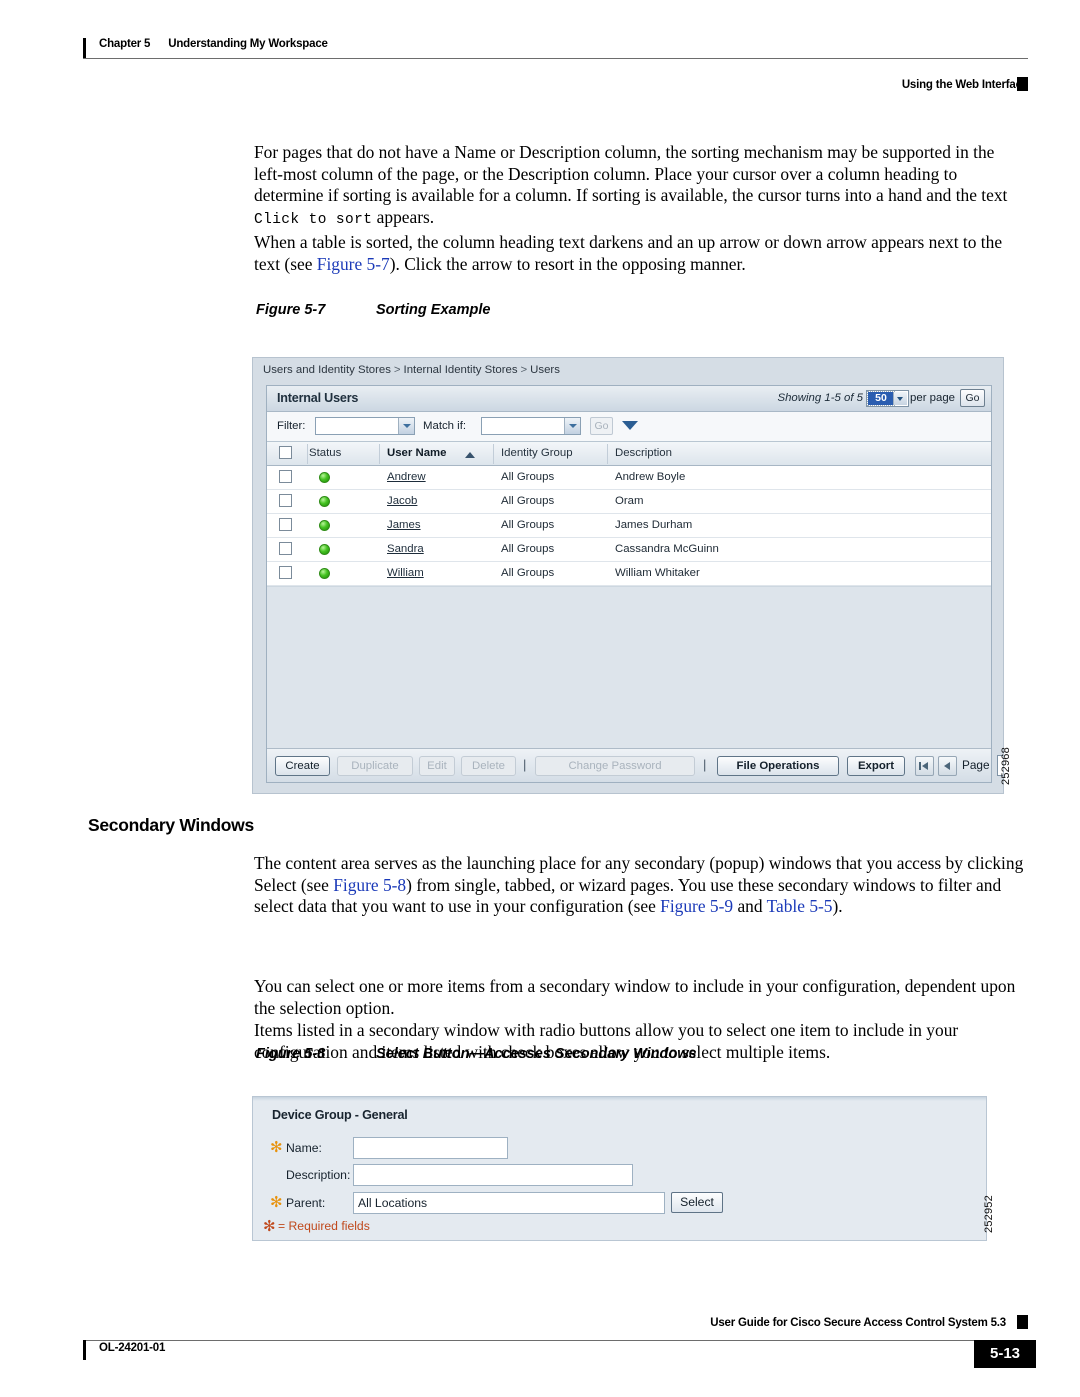 The image size is (1080, 1397). I want to click on parent-field: All Locations, so click(509, 1203).